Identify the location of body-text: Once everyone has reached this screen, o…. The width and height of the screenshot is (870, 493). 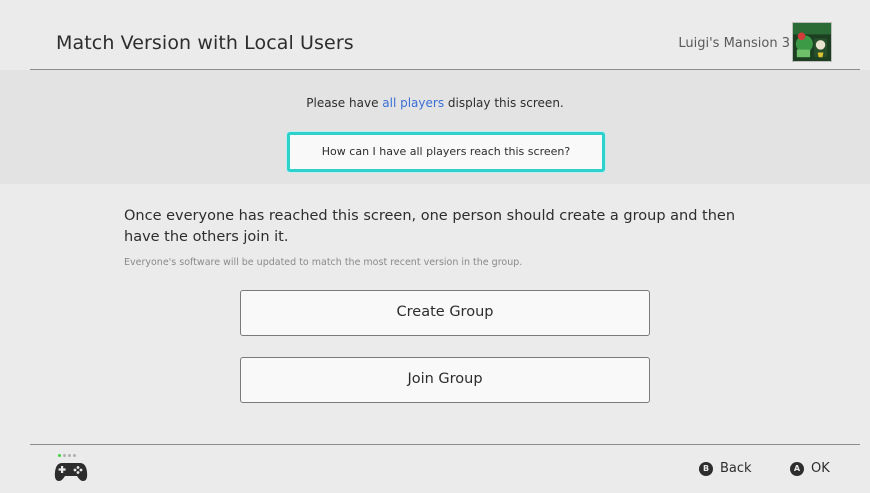
(430, 226).